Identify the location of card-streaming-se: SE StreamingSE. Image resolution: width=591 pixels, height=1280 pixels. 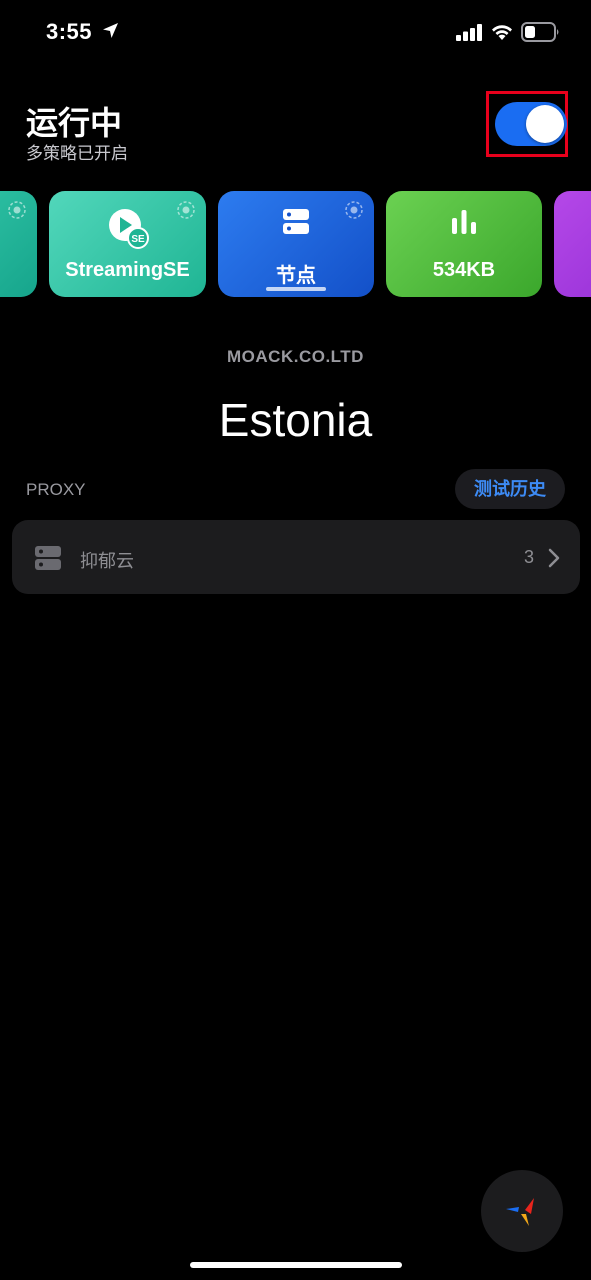
(127, 244).